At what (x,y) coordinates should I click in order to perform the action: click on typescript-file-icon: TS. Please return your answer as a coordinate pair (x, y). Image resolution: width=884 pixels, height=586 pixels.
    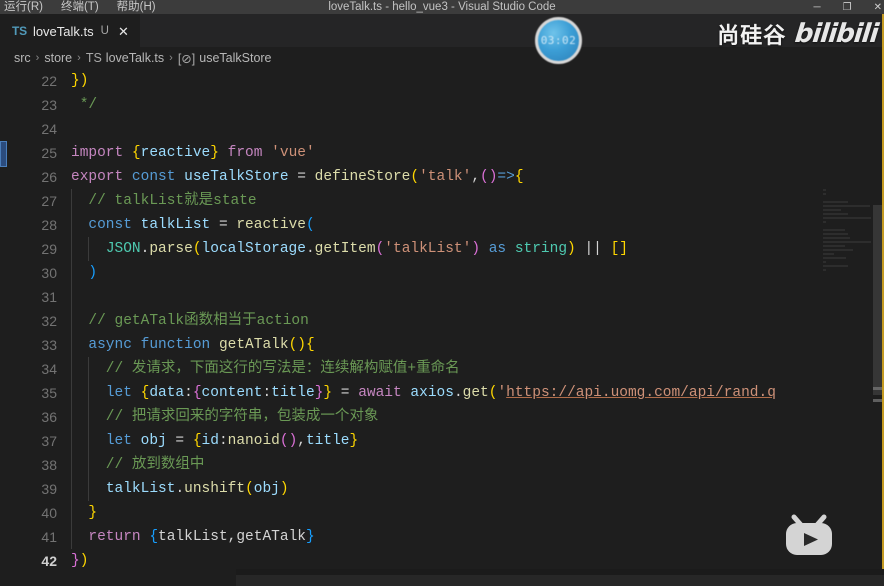
    Looking at the image, I should click on (93, 58).